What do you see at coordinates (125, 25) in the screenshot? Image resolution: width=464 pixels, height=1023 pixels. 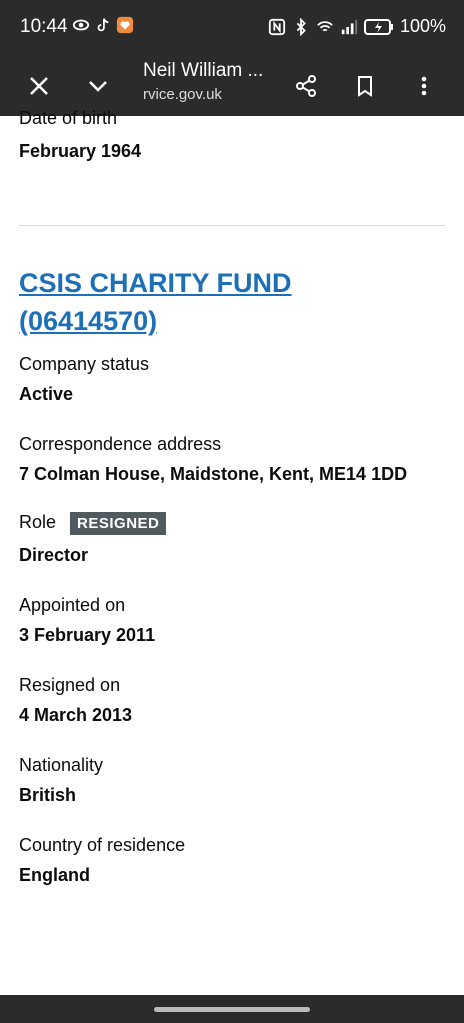 I see `heart-app-icon` at bounding box center [125, 25].